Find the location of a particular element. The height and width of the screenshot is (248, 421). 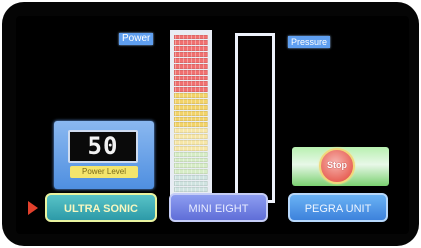

power-level-panel: 50 Power Level is located at coordinates (104, 155).